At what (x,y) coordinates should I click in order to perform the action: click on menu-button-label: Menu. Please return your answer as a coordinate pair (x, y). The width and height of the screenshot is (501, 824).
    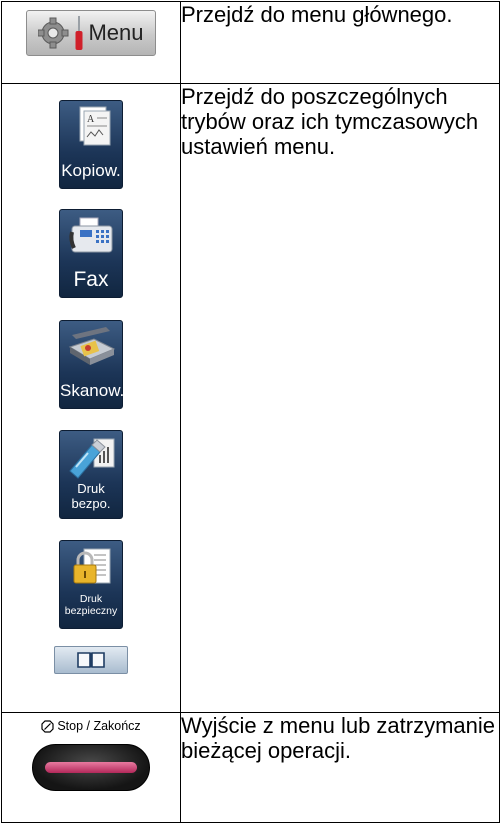
    Looking at the image, I should click on (116, 32).